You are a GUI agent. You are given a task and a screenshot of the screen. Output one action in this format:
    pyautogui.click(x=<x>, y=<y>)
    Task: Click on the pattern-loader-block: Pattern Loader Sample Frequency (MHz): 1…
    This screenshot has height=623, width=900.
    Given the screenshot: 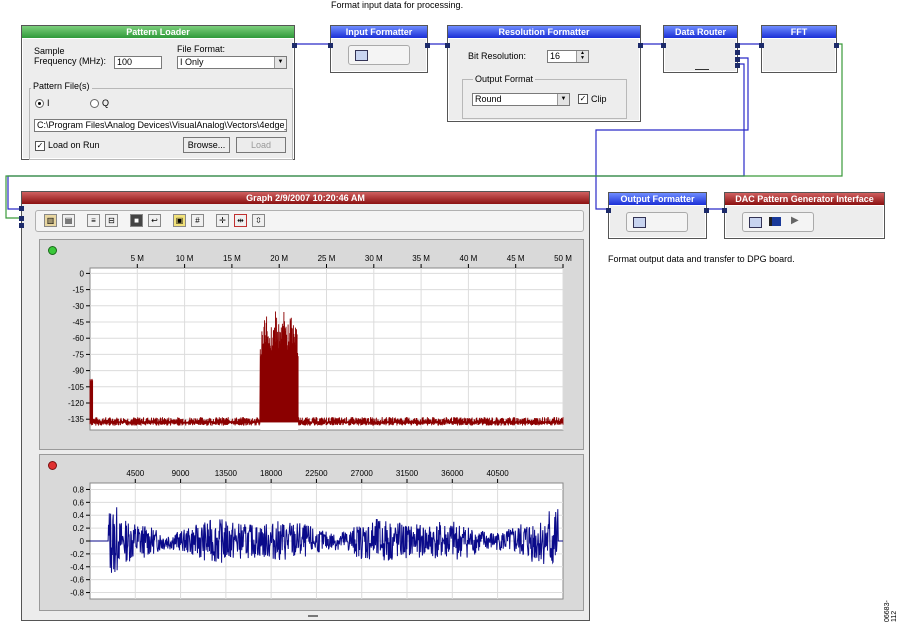 What is the action you would take?
    pyautogui.click(x=159, y=92)
    